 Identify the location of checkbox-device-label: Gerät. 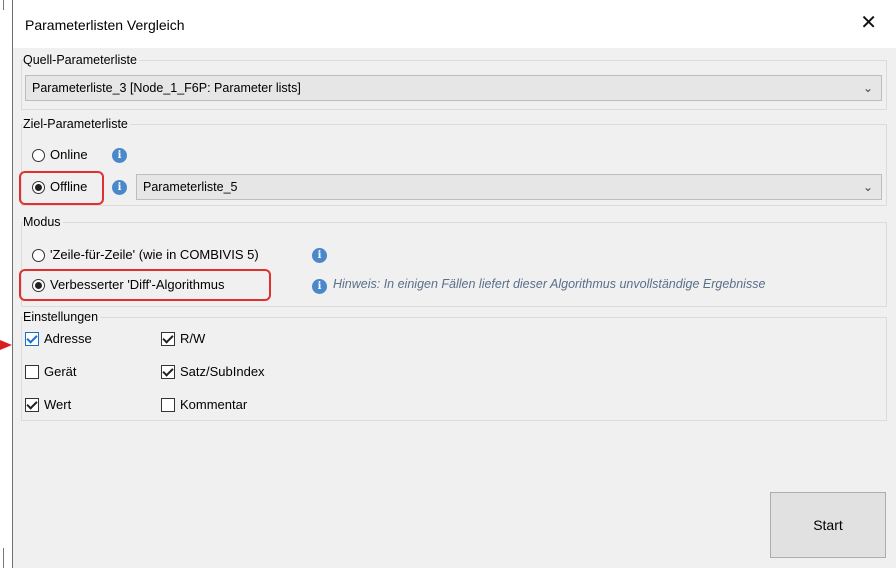
(60, 372).